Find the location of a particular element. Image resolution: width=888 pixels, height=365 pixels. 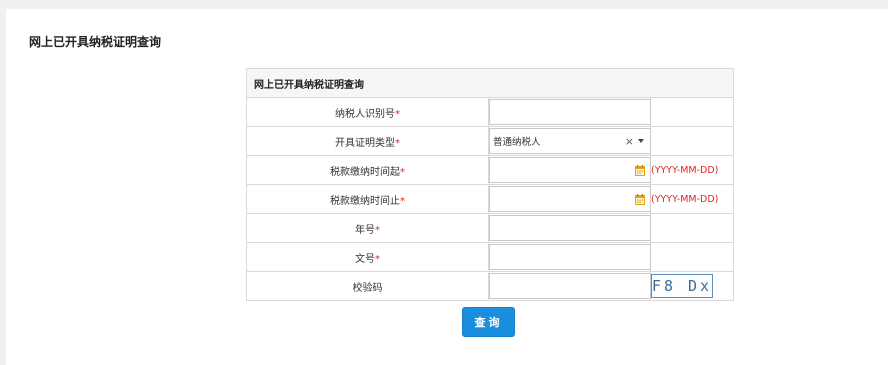

payment-end-label: 税款缴纳时间止* is located at coordinates (367, 199).